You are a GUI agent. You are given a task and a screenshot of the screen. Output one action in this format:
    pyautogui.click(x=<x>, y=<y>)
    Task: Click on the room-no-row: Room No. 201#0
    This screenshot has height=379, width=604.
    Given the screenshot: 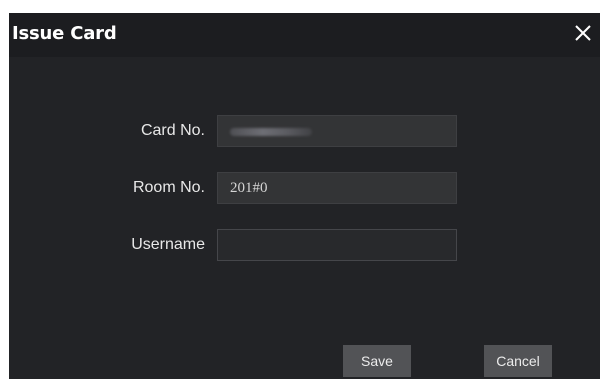 What is the action you would take?
    pyautogui.click(x=304, y=189)
    